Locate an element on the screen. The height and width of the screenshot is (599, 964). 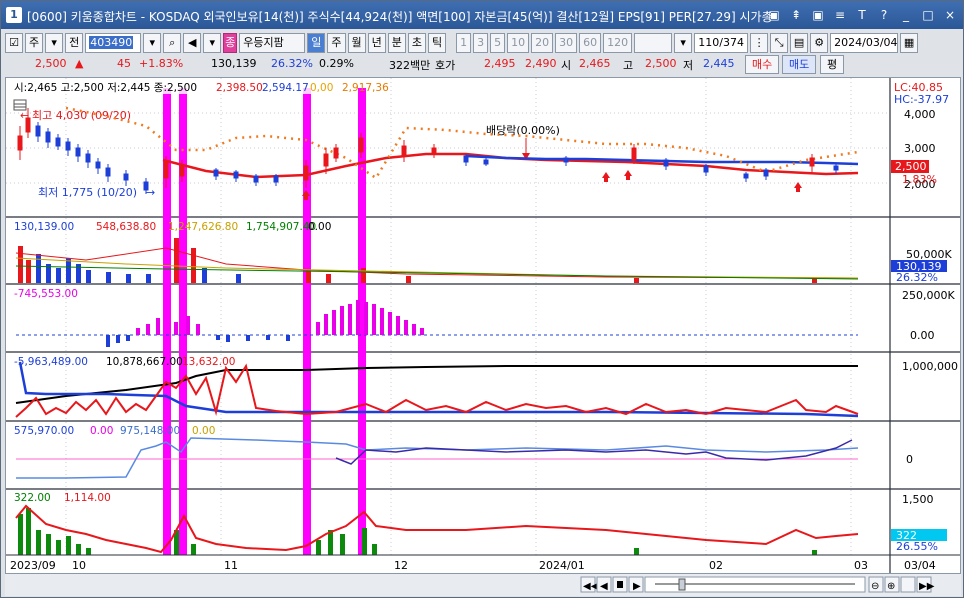
flow-axis-zero: 0 is located at coordinates (909, 459).